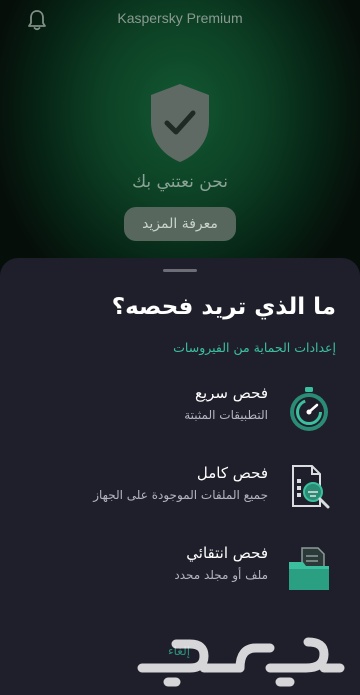  I want to click on quick-scan-description: التطبيقات المثبتة, so click(226, 415).